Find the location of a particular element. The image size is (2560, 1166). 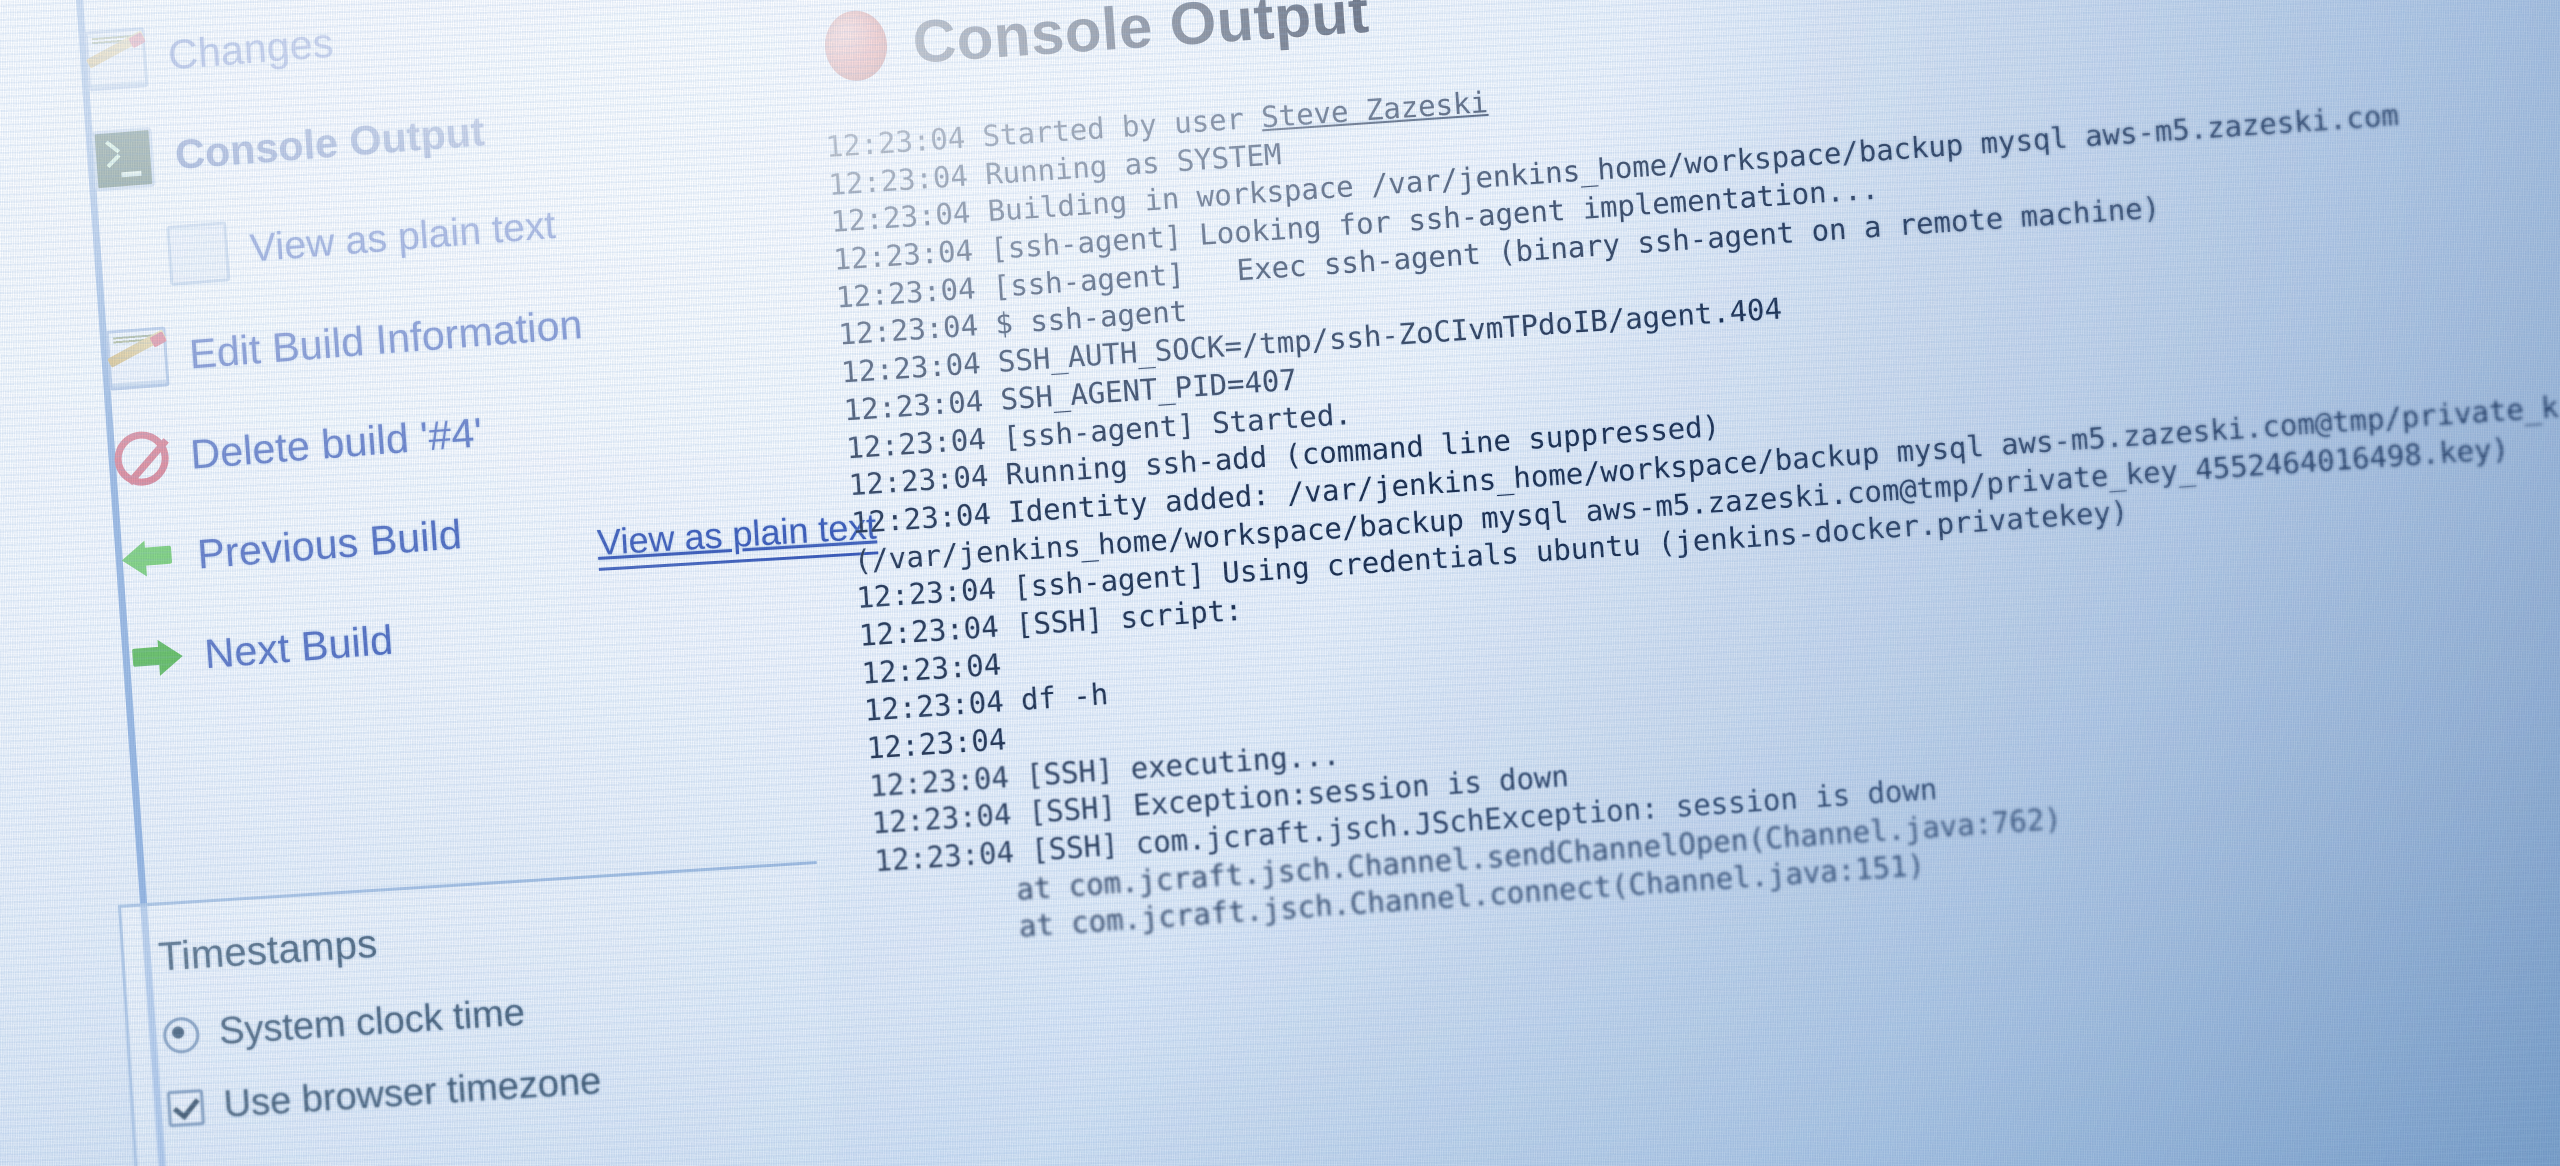

timestamps-option-system-clock-time: System clock time is located at coordinates (481, 1015).